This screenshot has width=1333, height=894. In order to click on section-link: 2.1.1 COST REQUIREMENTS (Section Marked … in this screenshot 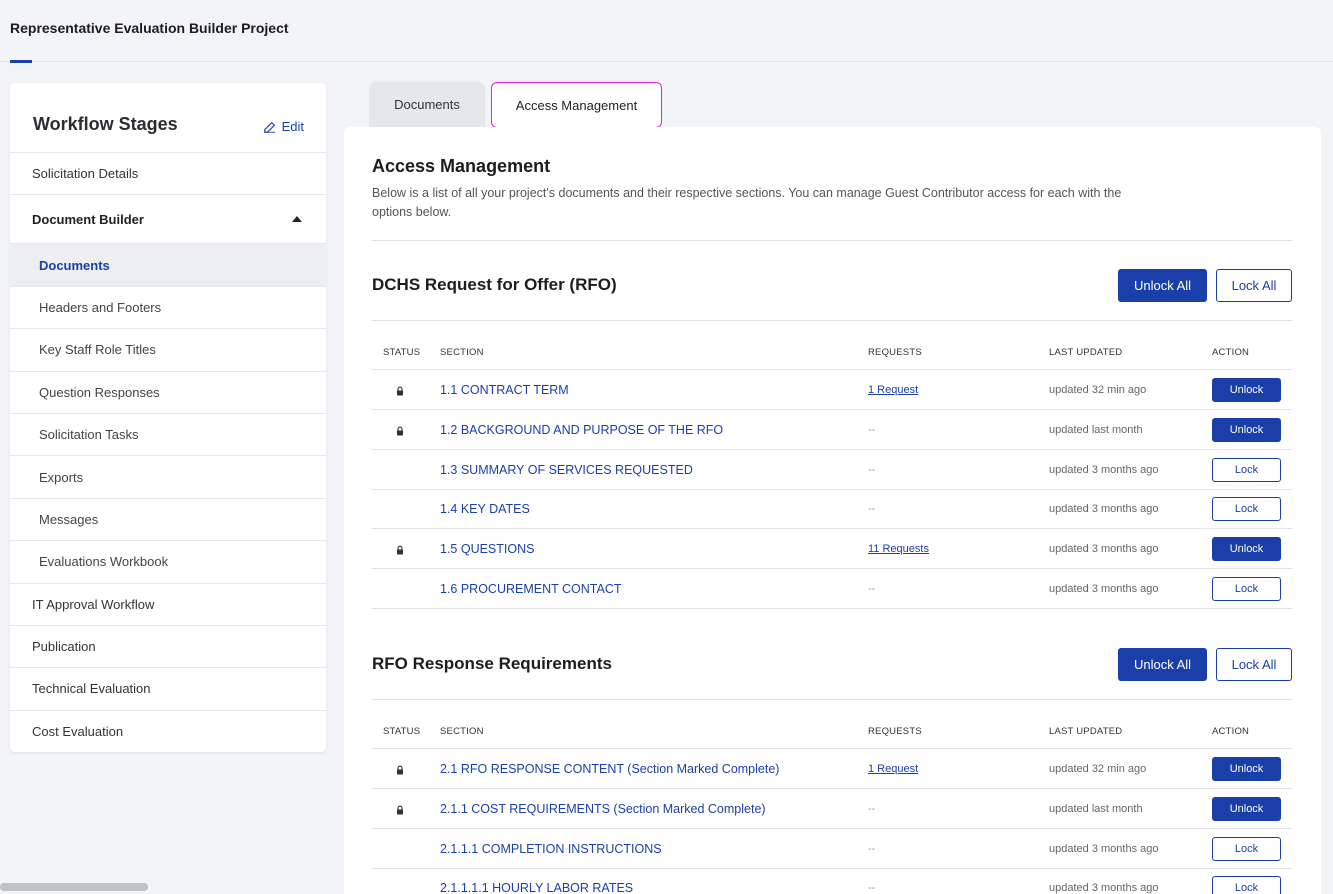, I will do `click(603, 809)`.